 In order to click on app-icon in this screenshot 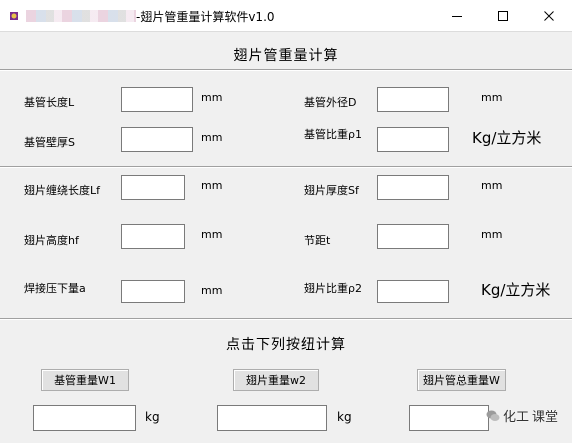, I will do `click(14, 16)`.